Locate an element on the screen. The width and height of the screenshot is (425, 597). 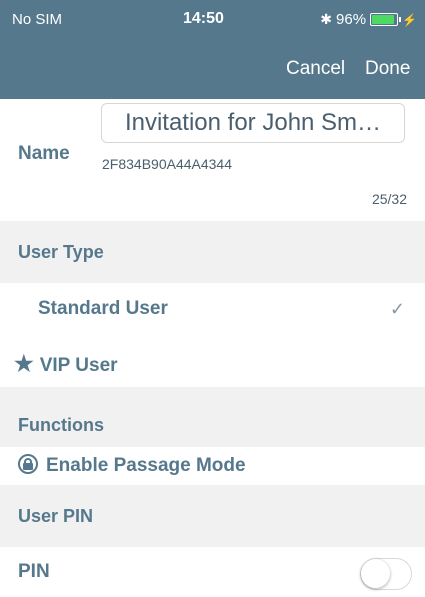
option-label: Standard User is located at coordinates (103, 308).